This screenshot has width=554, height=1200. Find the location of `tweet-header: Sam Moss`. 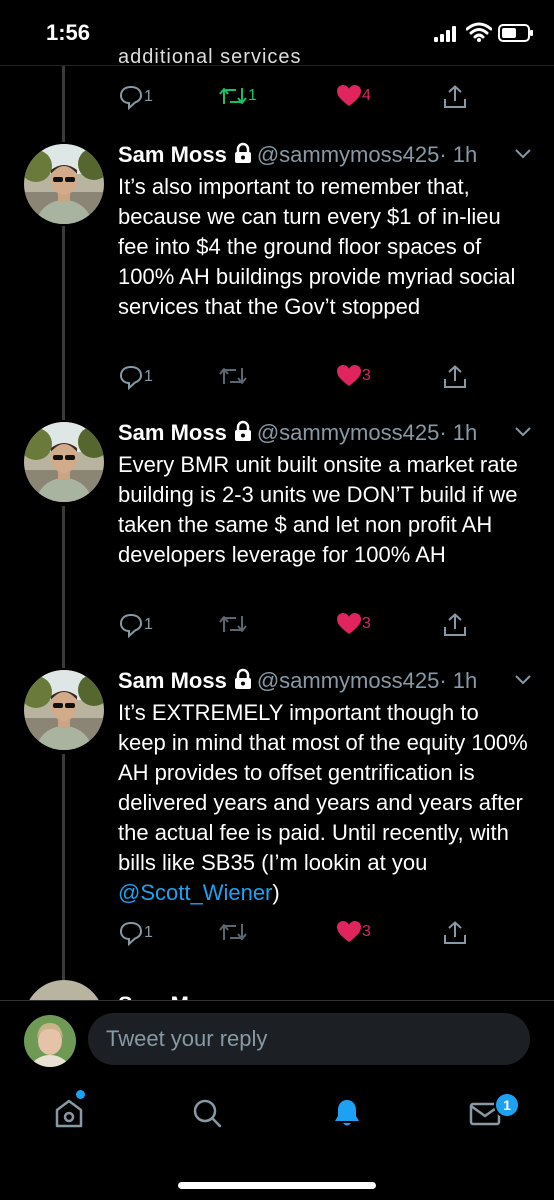

tweet-header: Sam Moss is located at coordinates (172, 996).